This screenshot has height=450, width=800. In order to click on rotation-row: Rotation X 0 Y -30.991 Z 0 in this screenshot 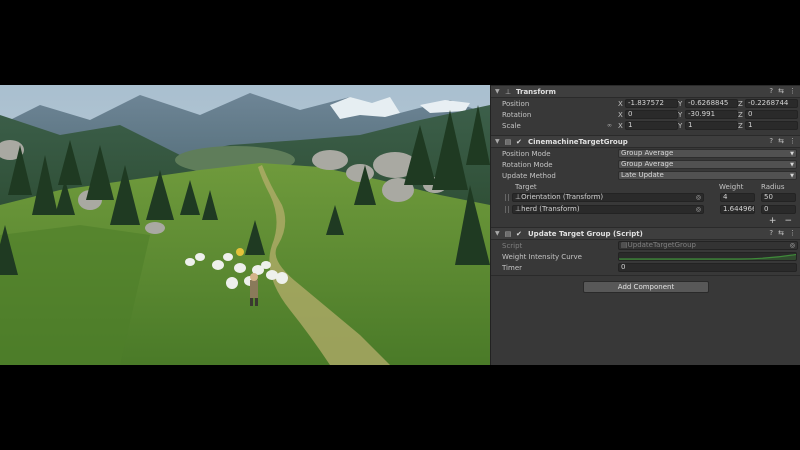, I will do `click(645, 114)`.